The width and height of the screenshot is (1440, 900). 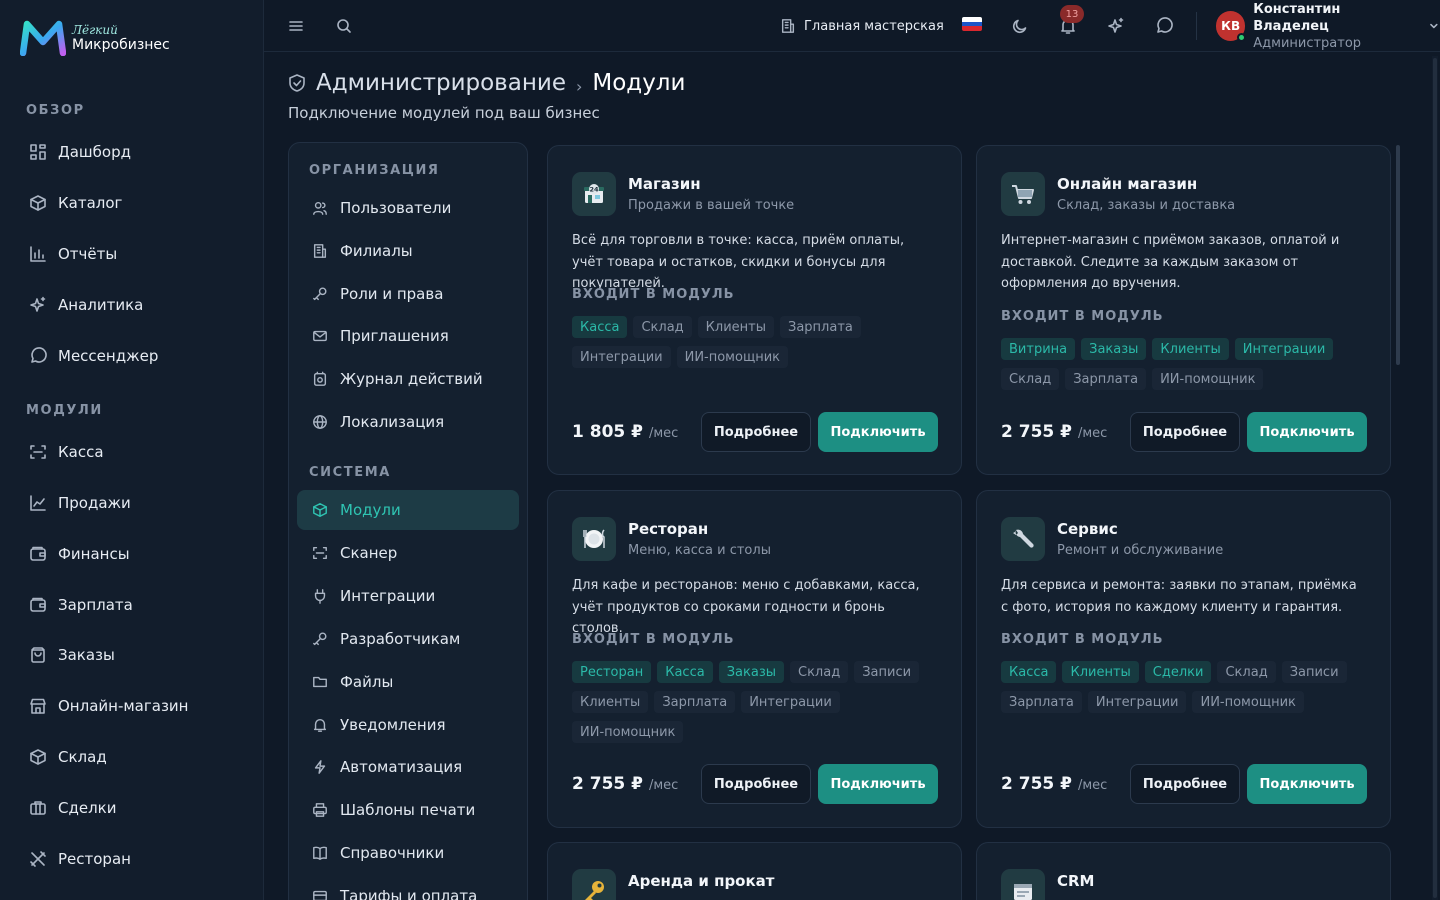 I want to click on brand-name: Микробизнес, so click(x=121, y=45).